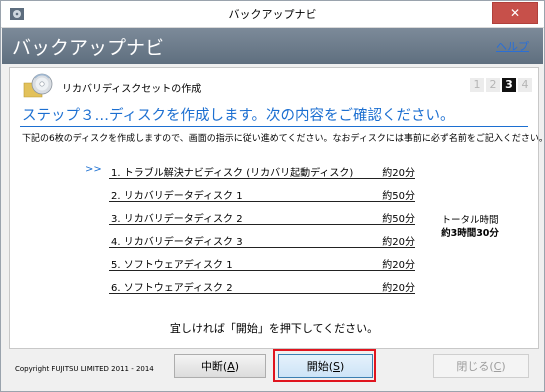 The width and height of the screenshot is (545, 392). I want to click on disc-row: 6. ソフトウェアディスク 2 約20分, so click(250, 286).